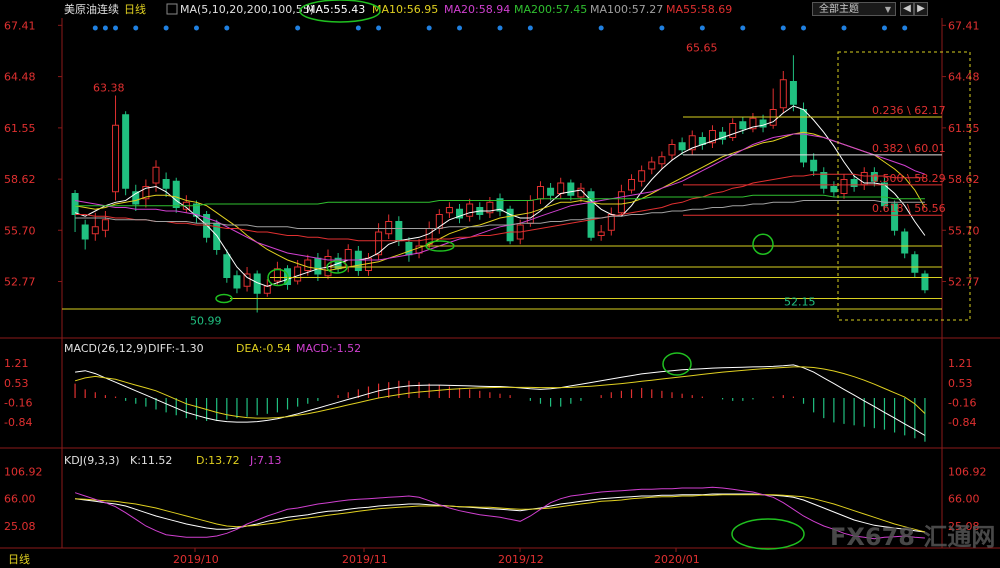 This screenshot has width=1000, height=568. I want to click on support-circle, so click(224, 298).